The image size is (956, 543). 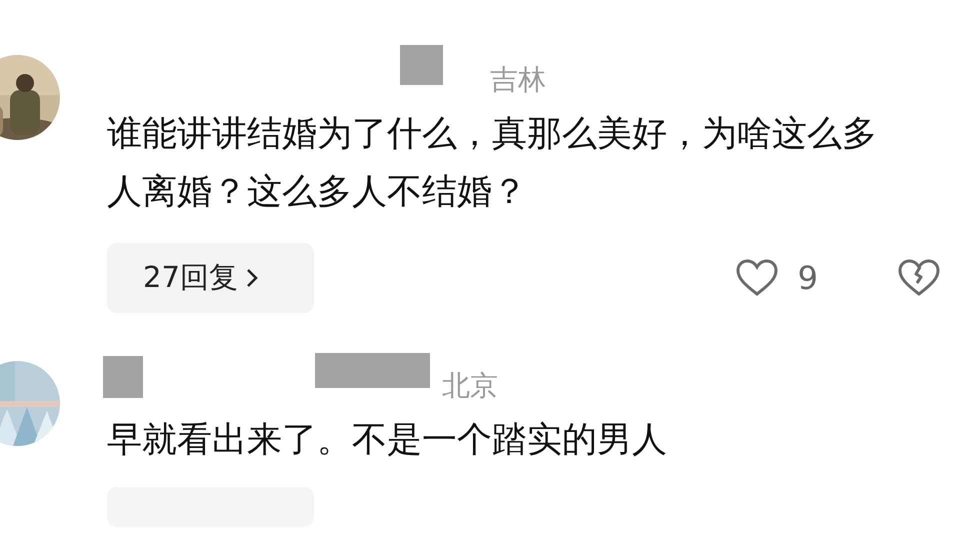 I want to click on location-label: 北京, so click(x=470, y=386).